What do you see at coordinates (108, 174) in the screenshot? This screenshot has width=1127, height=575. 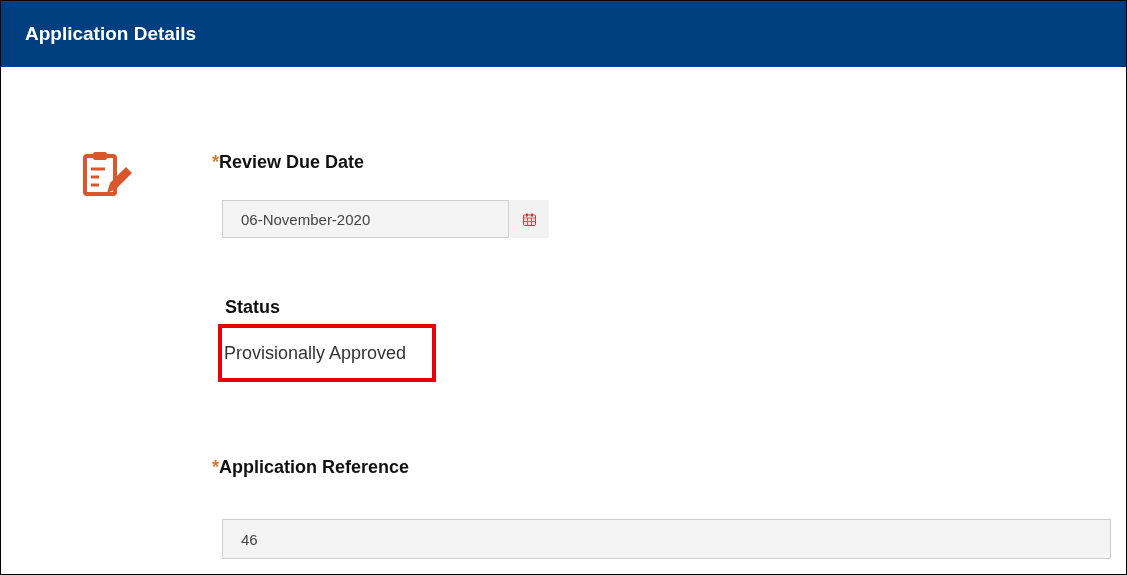 I see `clipboard-pencil-icon` at bounding box center [108, 174].